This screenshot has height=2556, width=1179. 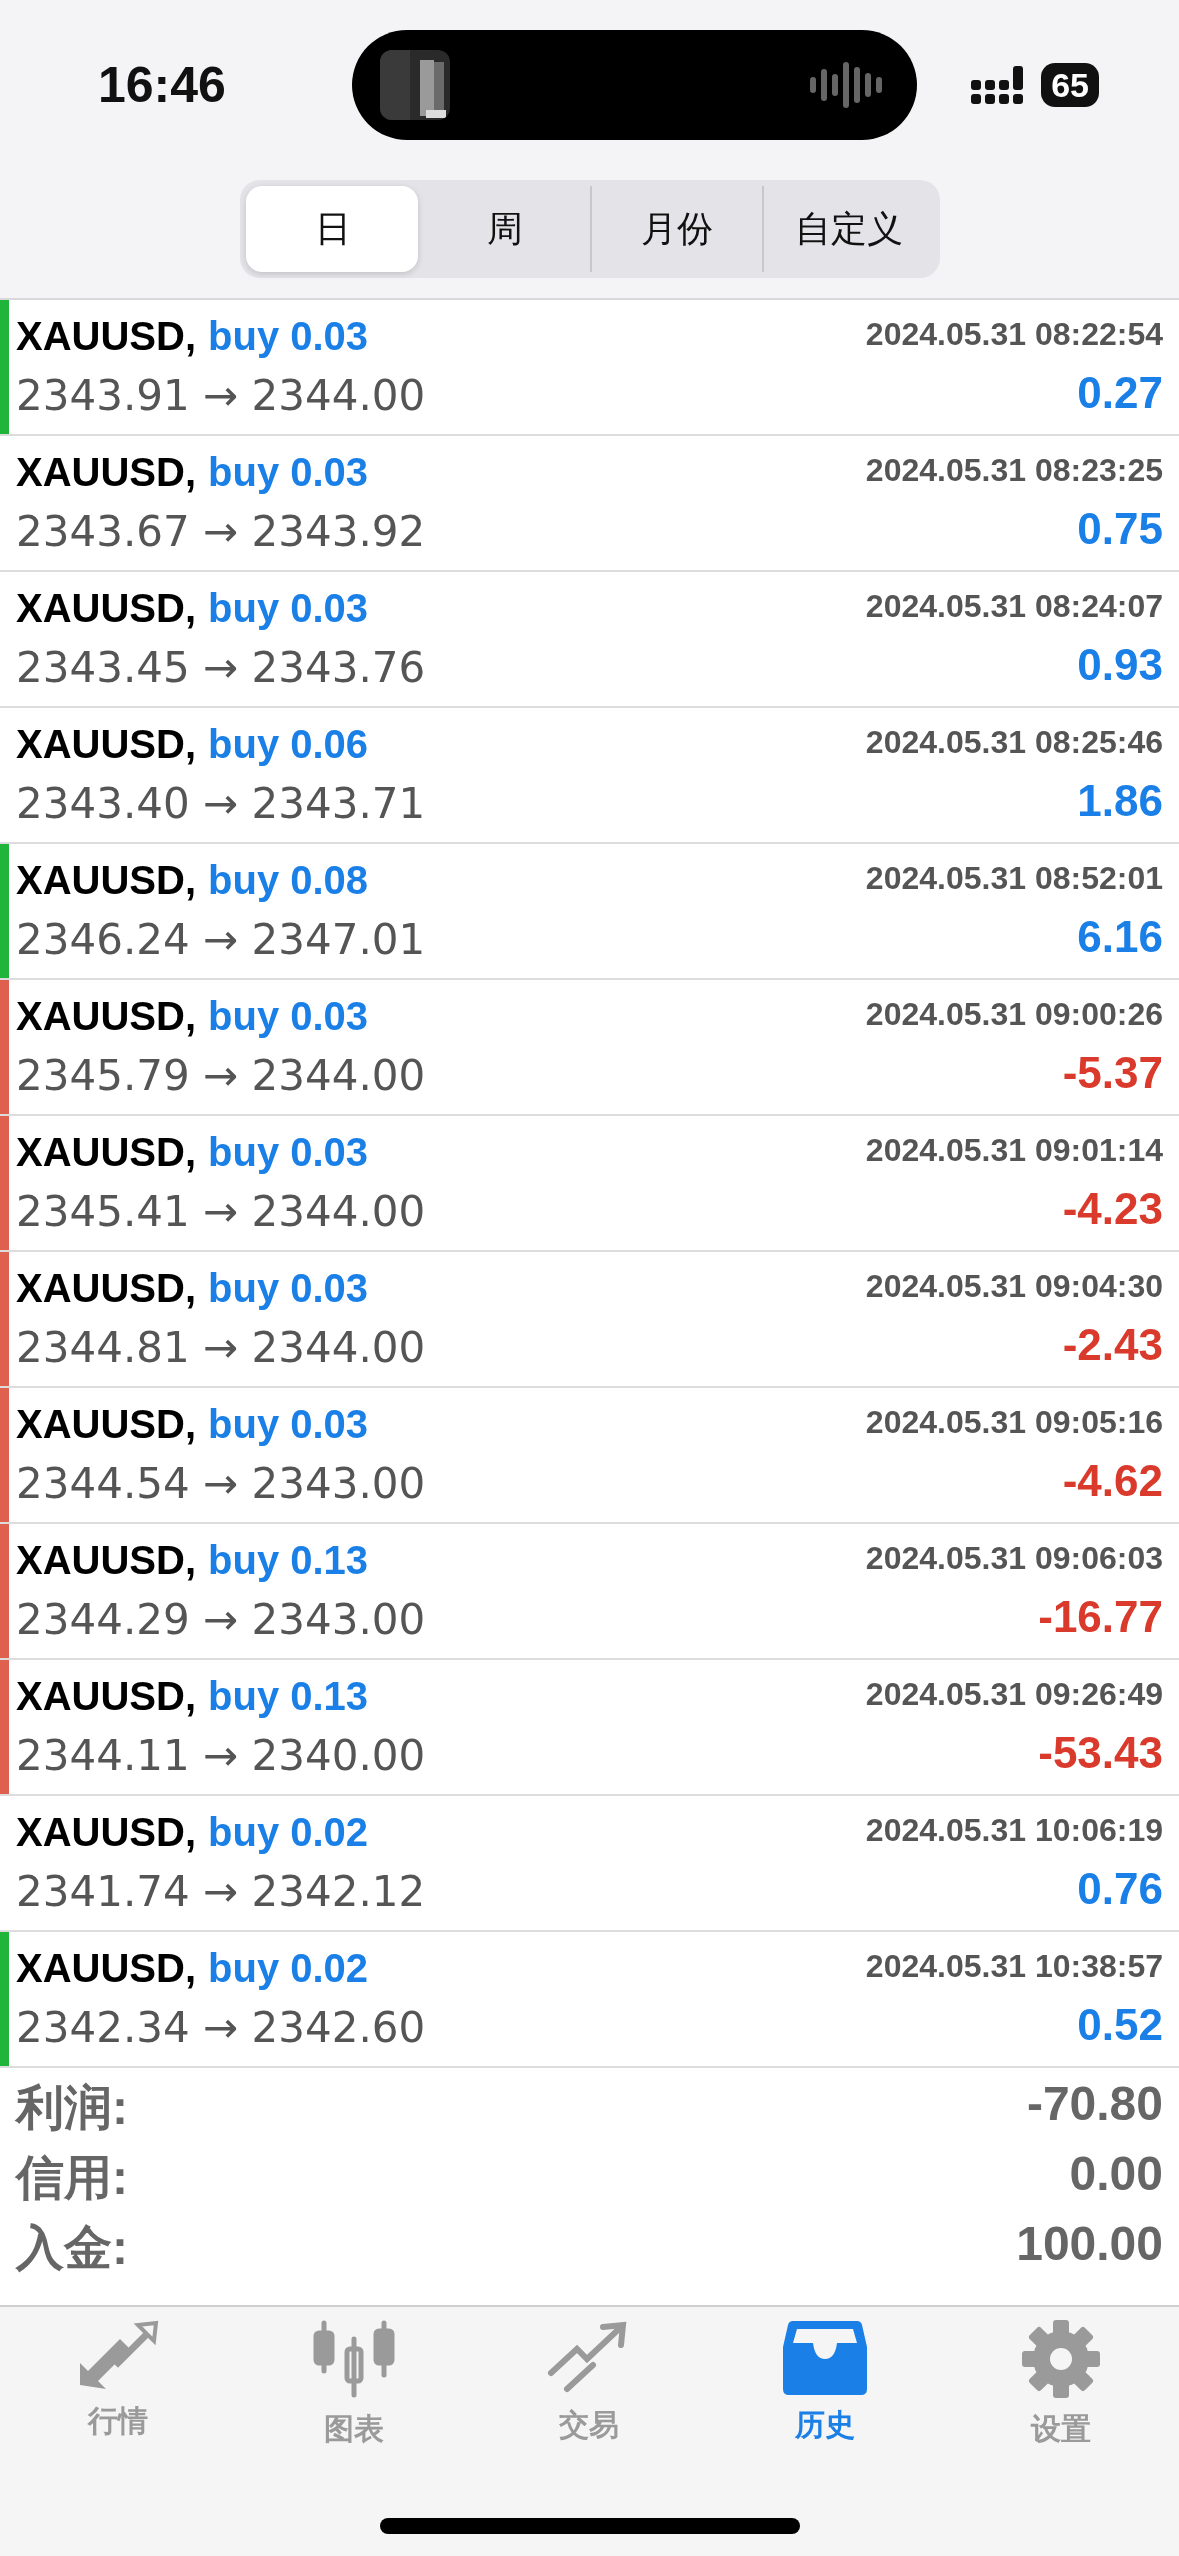 What do you see at coordinates (1014, 1422) in the screenshot?
I see `deal-time: 2024.05.31 09:05:16` at bounding box center [1014, 1422].